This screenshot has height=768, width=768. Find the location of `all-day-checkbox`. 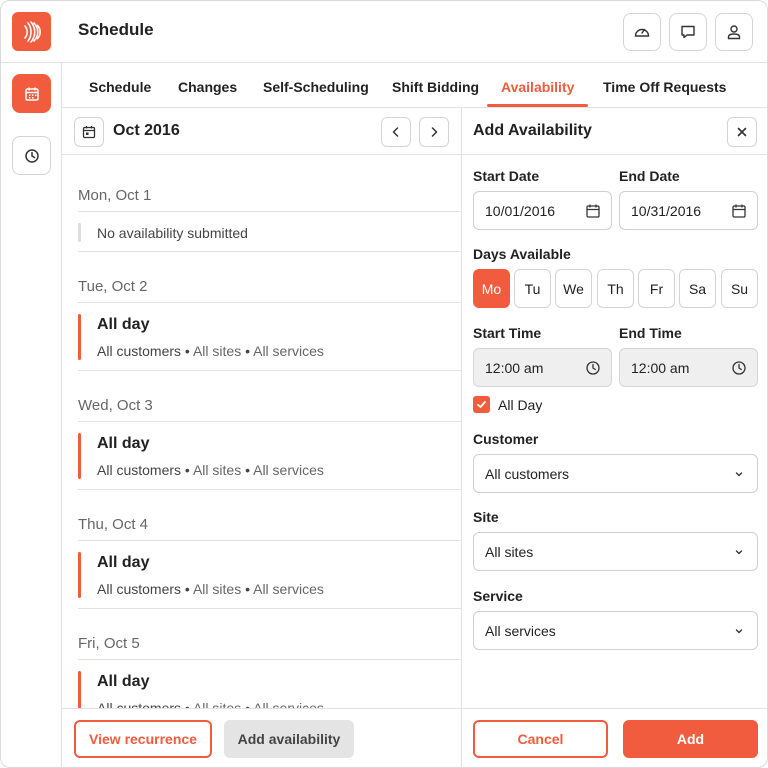

all-day-checkbox is located at coordinates (481, 404).